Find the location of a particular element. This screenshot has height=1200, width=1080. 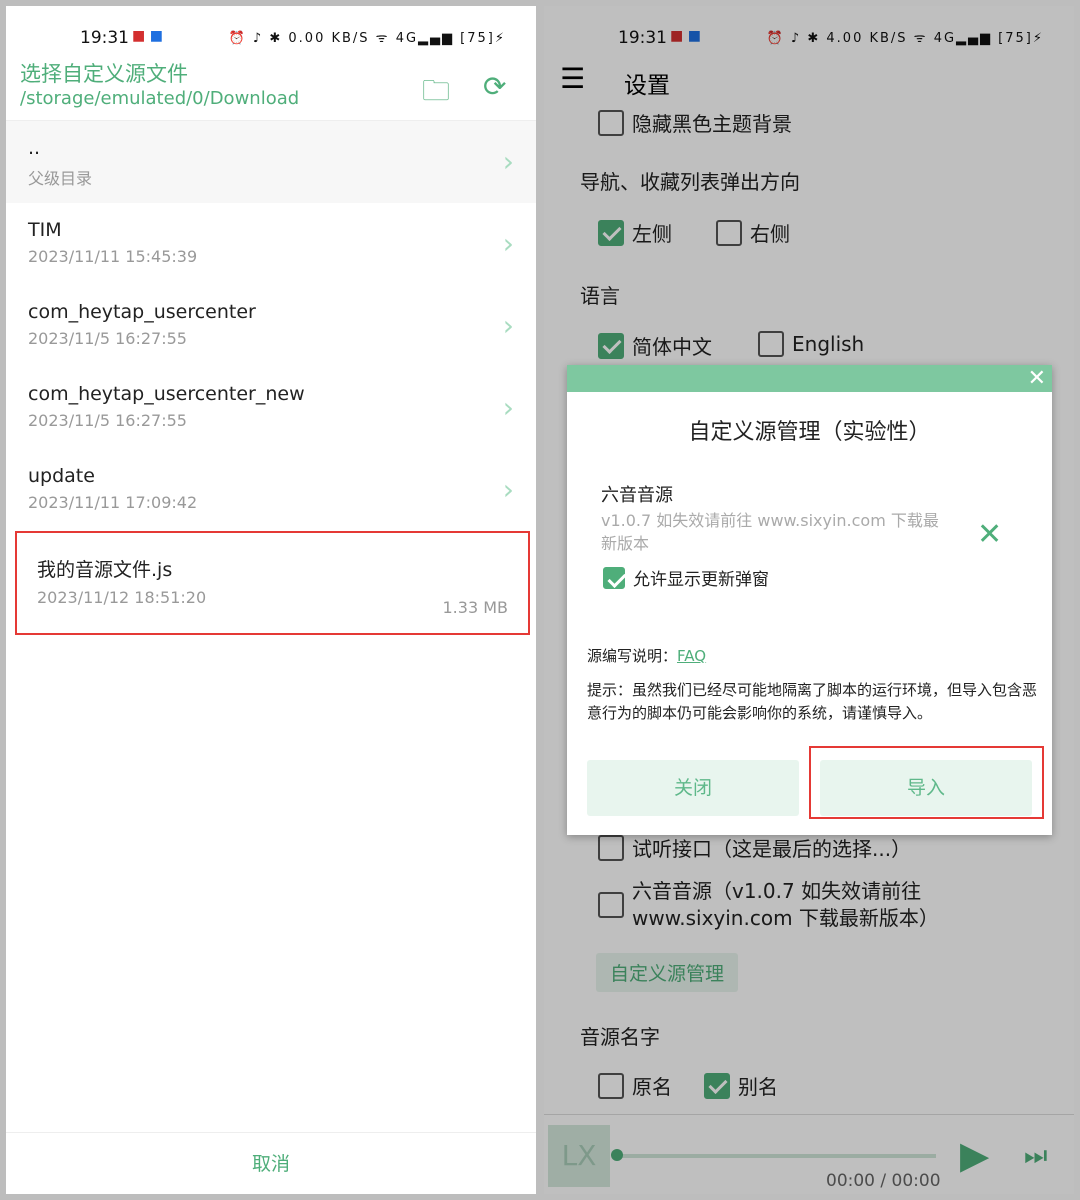

highlight-box is located at coordinates (926, 782).